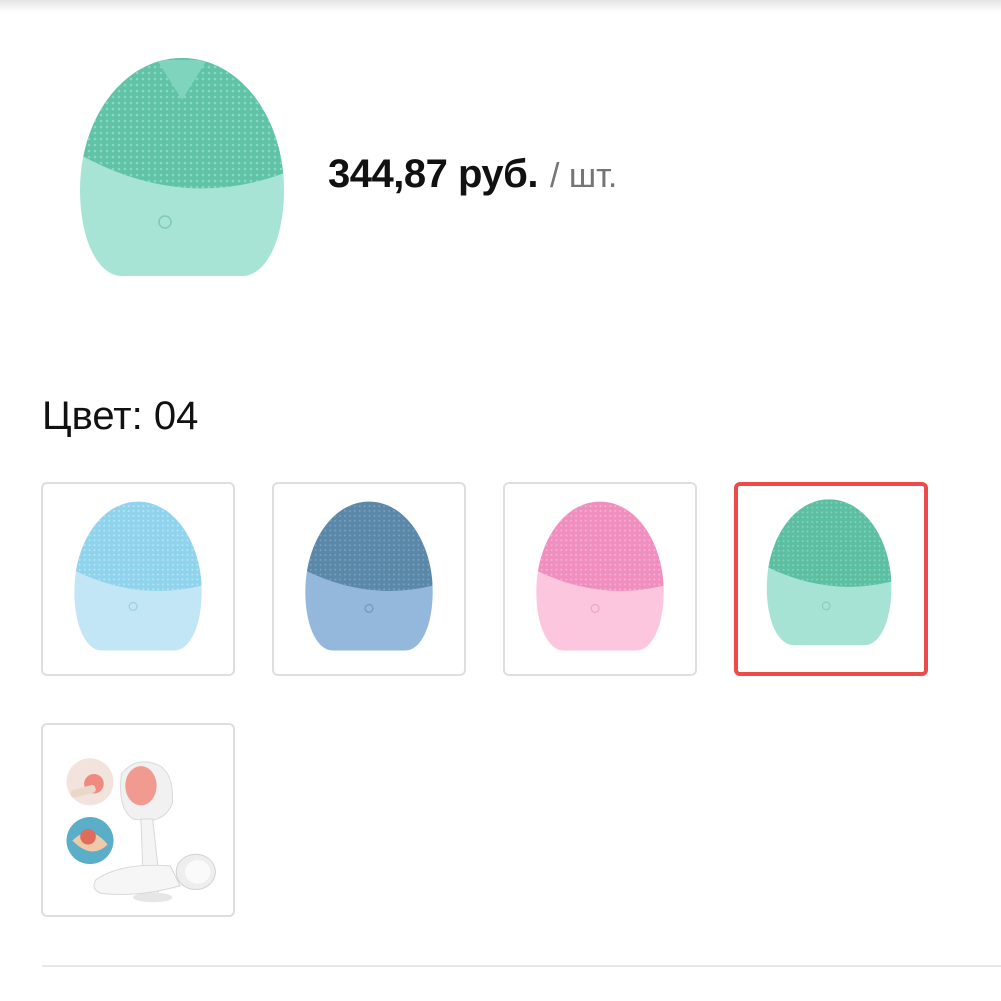 The width and height of the screenshot is (1001, 1001). Describe the element at coordinates (433, 174) in the screenshot. I see `product-price: 344,87 руб.` at that location.